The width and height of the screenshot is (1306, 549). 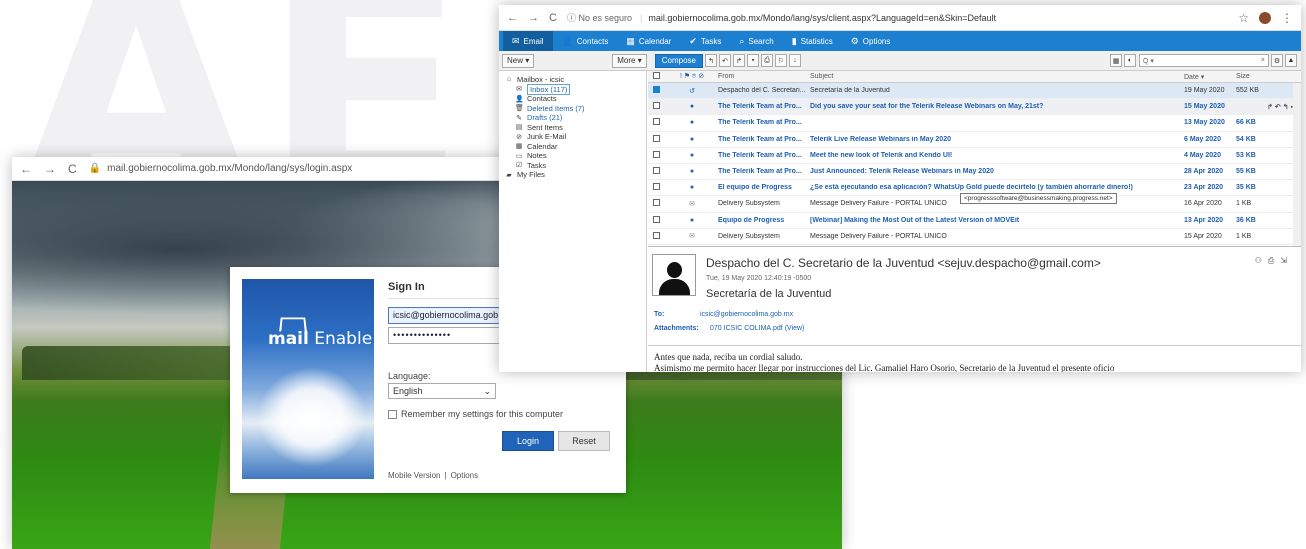 I want to click on envelope-icon, so click(x=293, y=324).